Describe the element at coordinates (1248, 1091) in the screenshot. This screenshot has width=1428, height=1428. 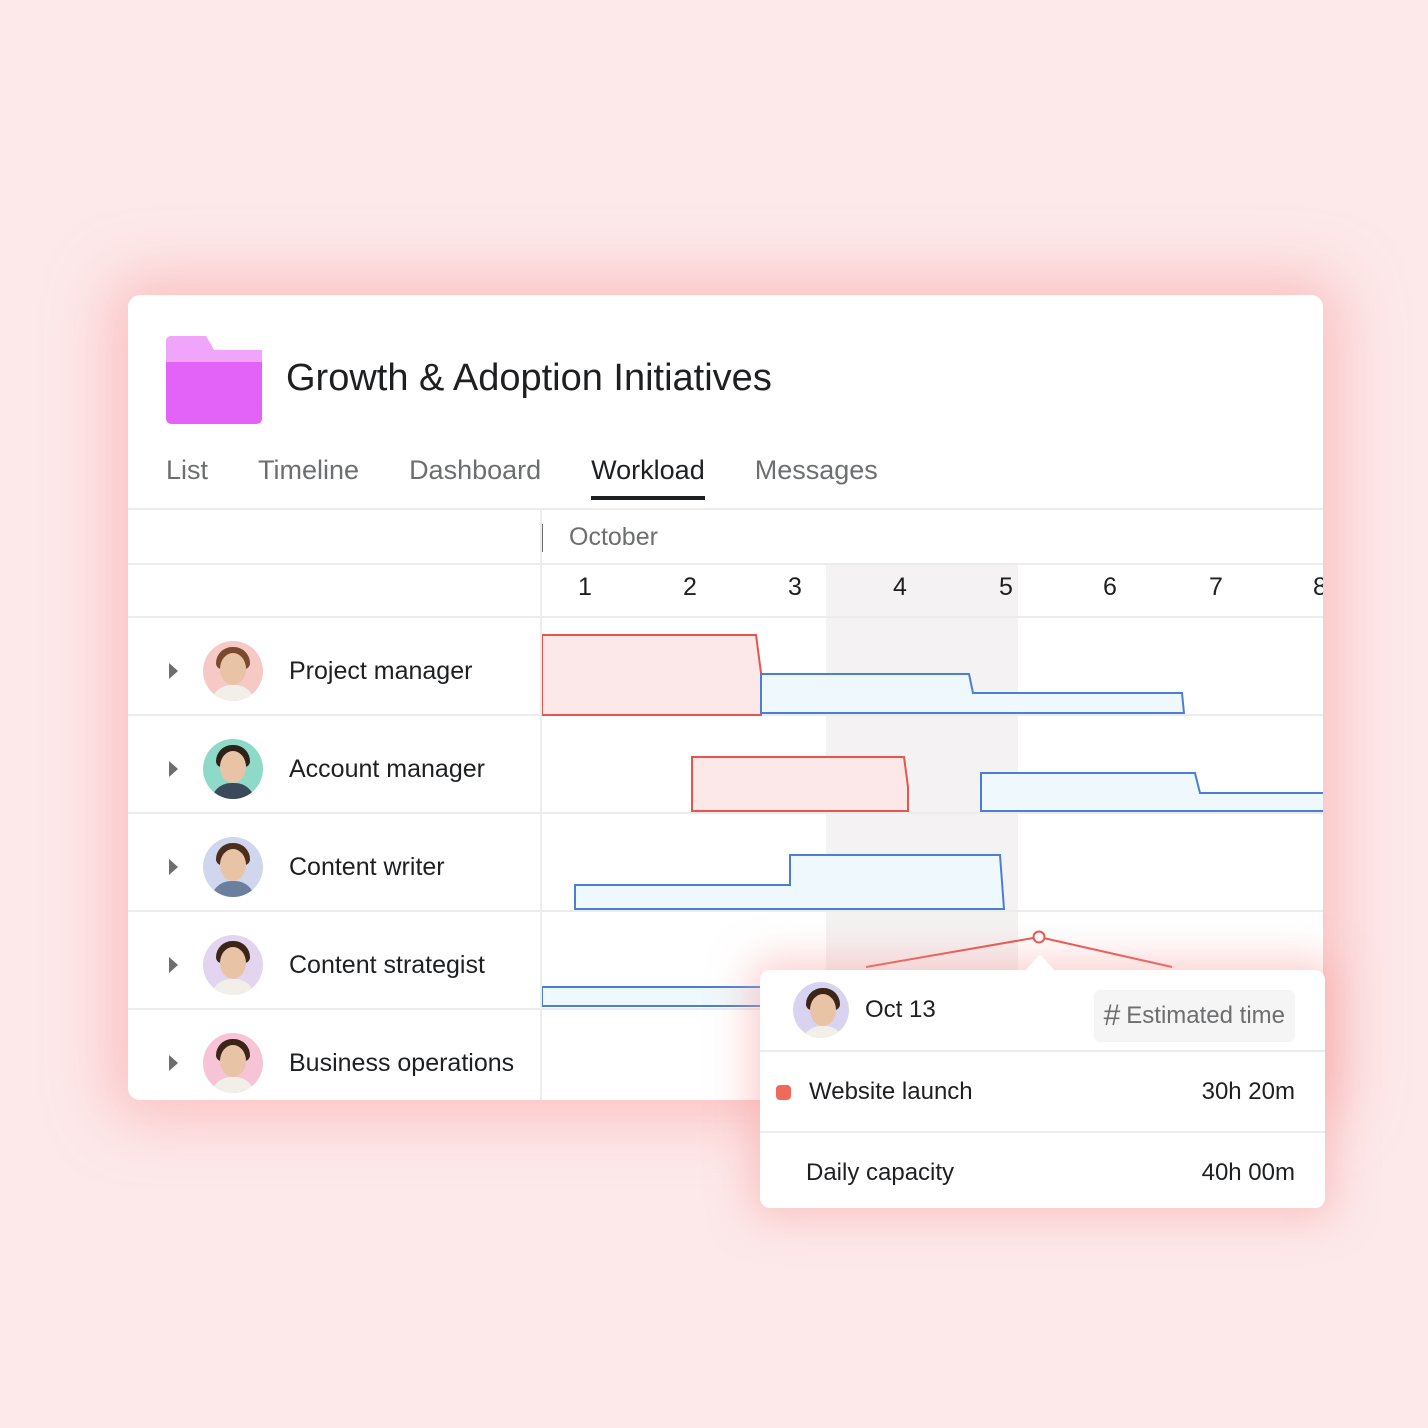
I see `task-value: 30h 20m` at that location.